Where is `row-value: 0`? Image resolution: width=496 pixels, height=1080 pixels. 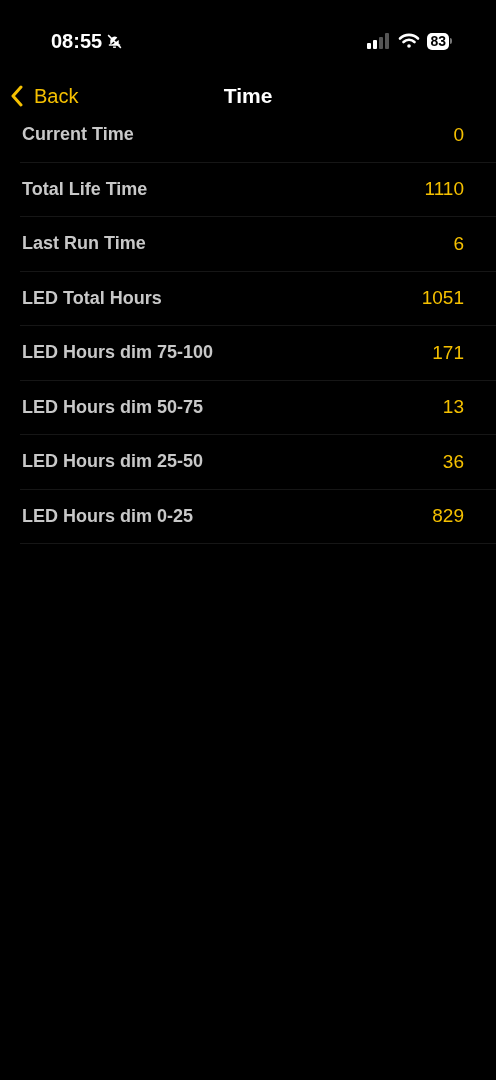 row-value: 0 is located at coordinates (458, 134).